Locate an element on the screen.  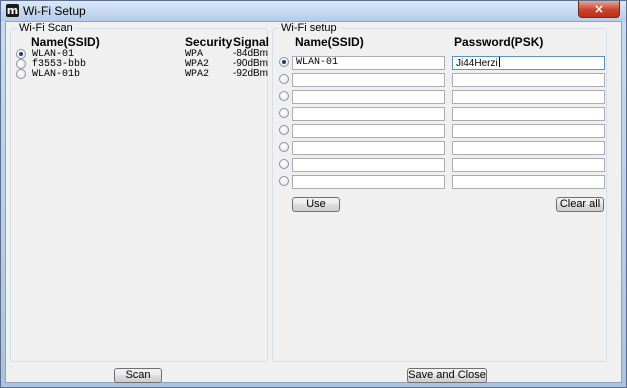
clear-all-button: Clear all is located at coordinates (580, 204).